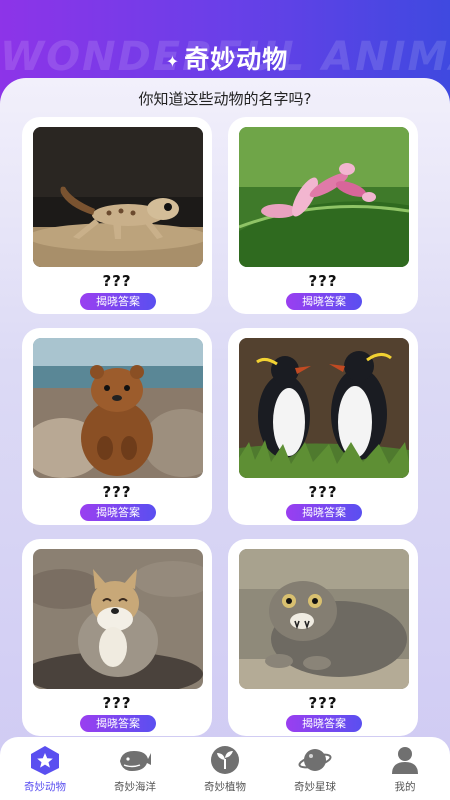 The image size is (450, 800). I want to click on bottom-tab-bar: 奇妙动物 奇妙海洋 奇妙植物 奇妙星球 我的, so click(225, 768).